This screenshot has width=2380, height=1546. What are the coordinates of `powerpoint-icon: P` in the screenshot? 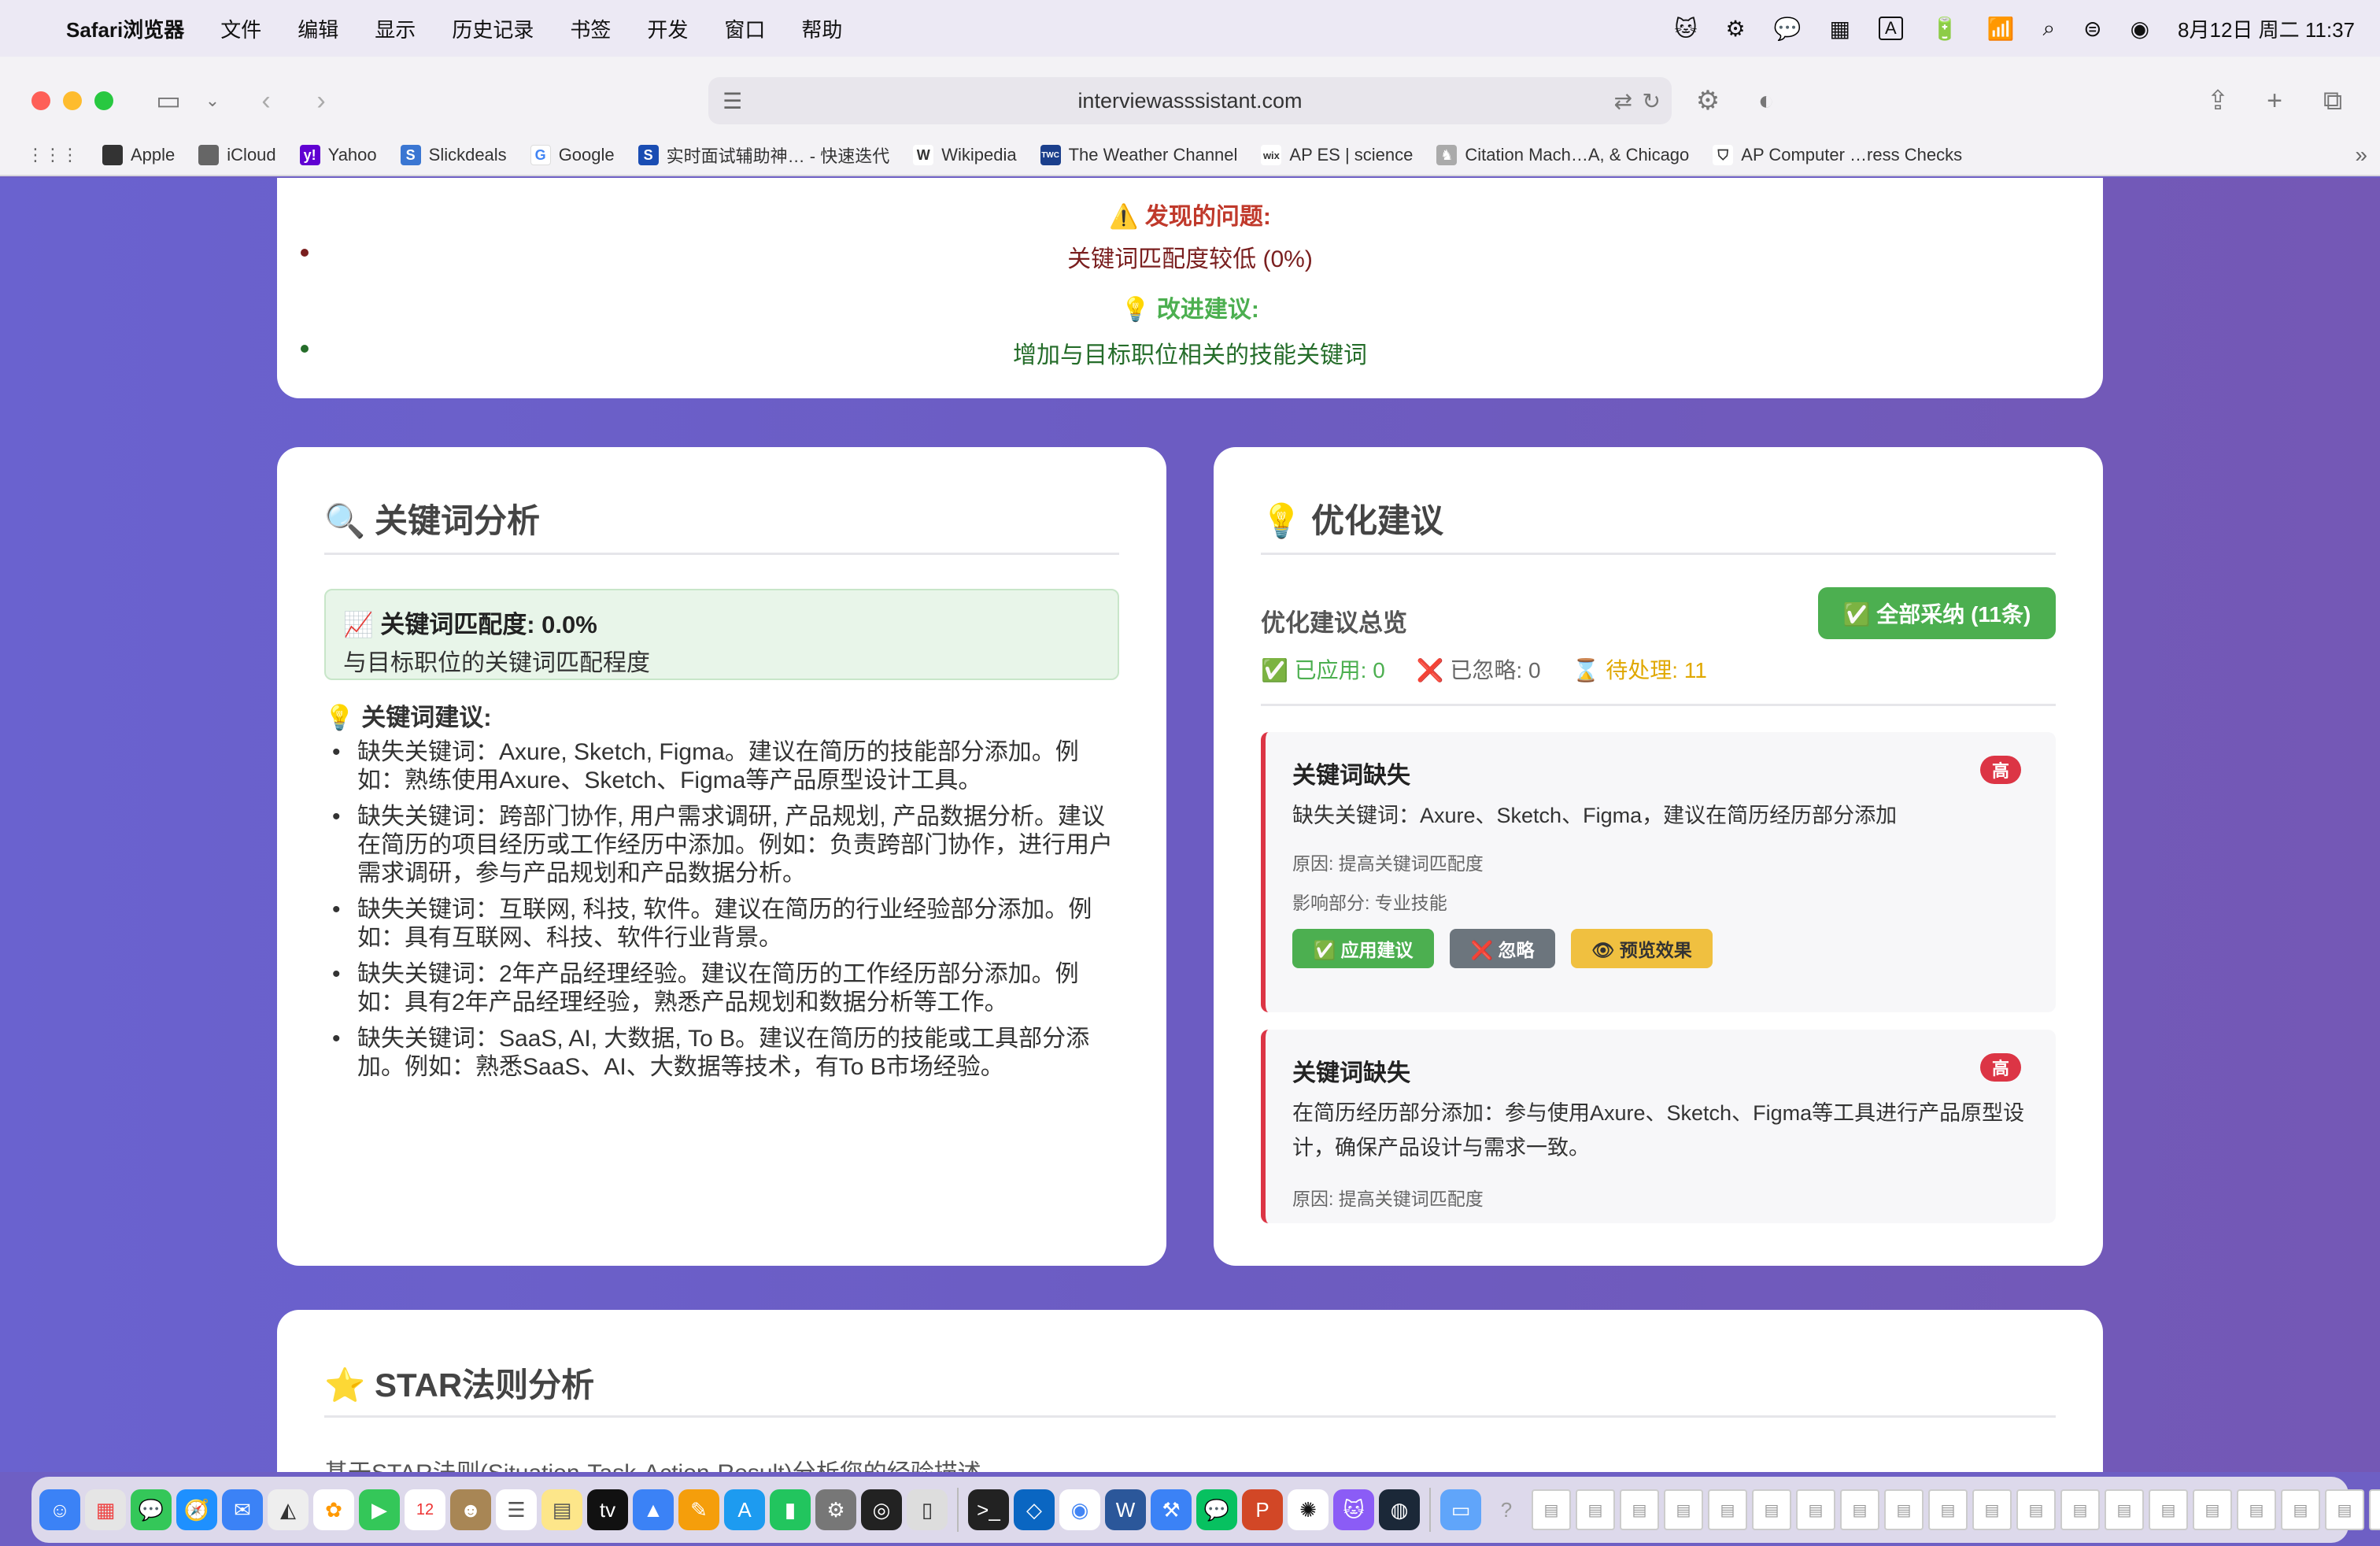 It's located at (1262, 1509).